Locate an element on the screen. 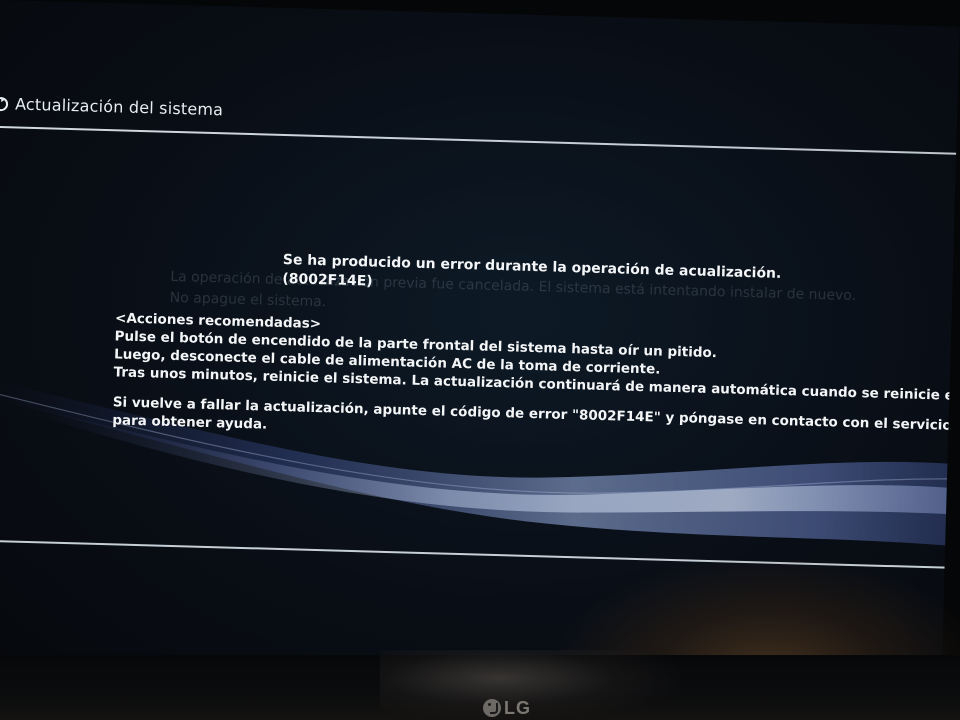  page-title: Actualización del sistema is located at coordinates (119, 107).